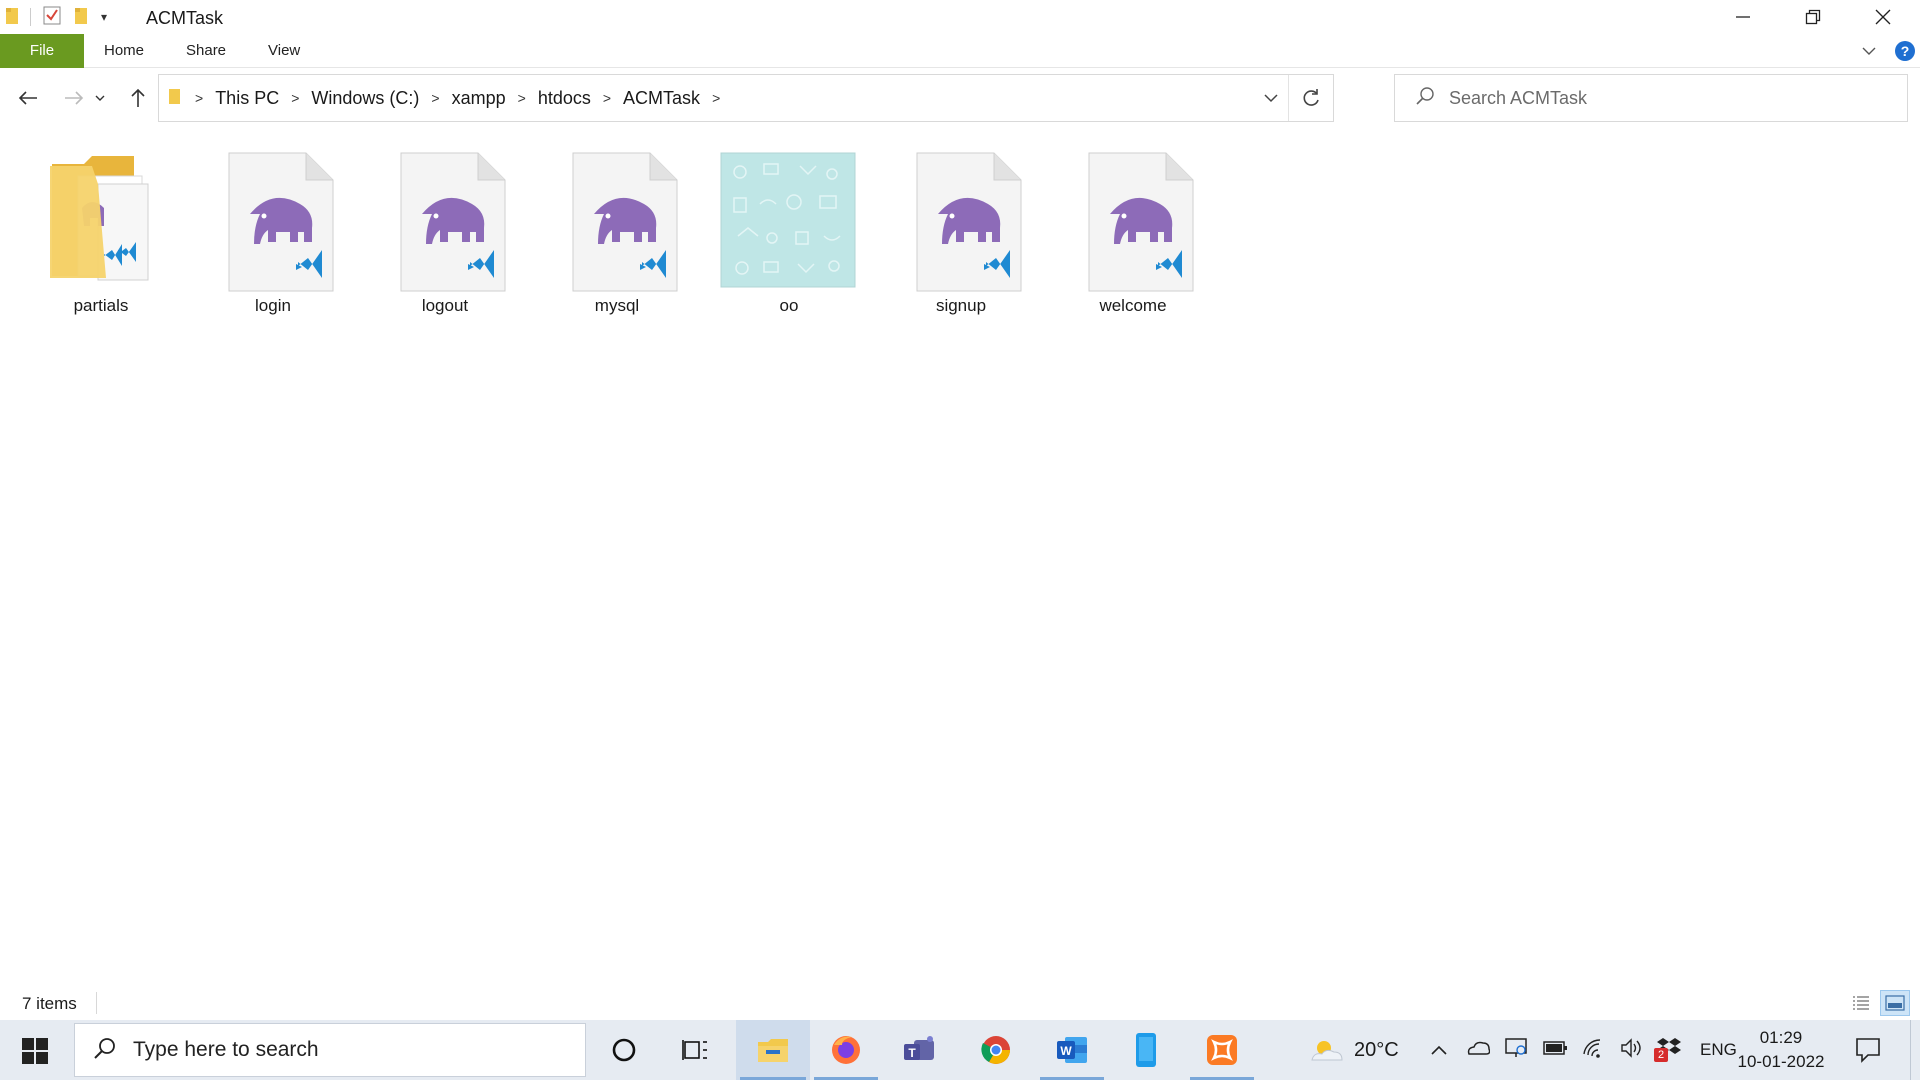  I want to click on file-item: login, so click(273, 230).